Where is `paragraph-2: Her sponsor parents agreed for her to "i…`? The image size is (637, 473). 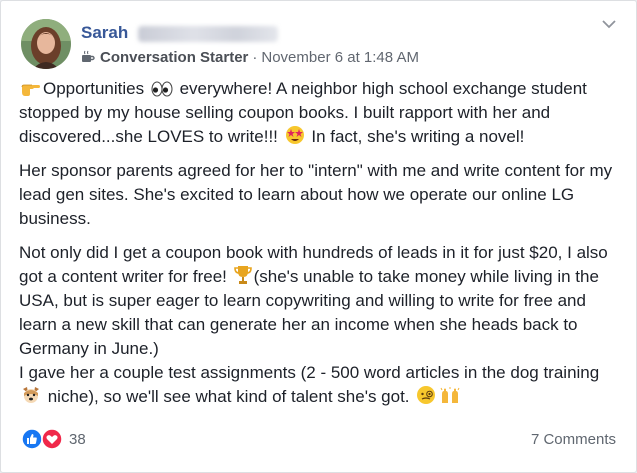
paragraph-2: Her sponsor parents agreed for her to "i… is located at coordinates (316, 194).